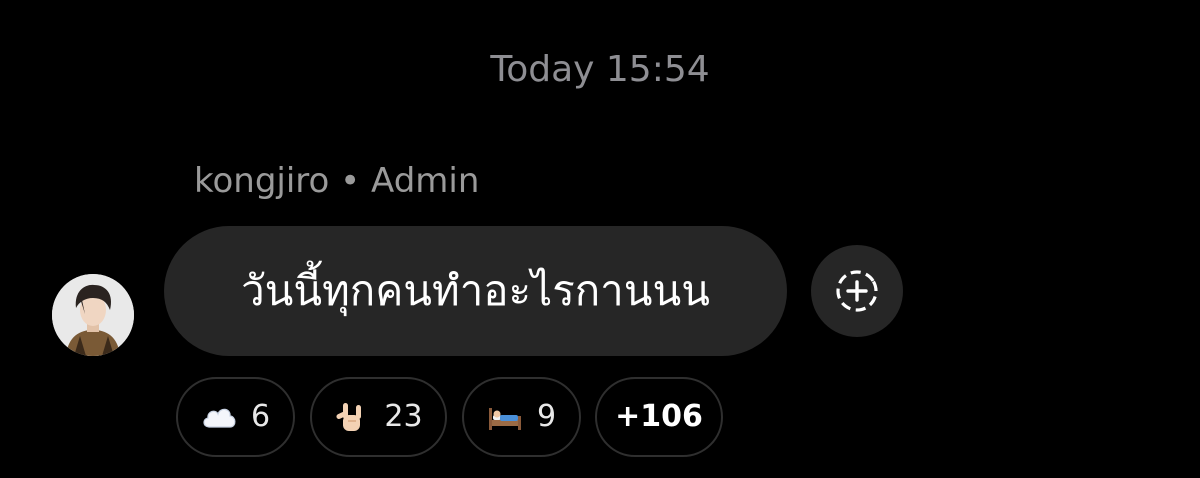 This screenshot has height=478, width=1200. I want to click on reaction-count: 9, so click(546, 416).